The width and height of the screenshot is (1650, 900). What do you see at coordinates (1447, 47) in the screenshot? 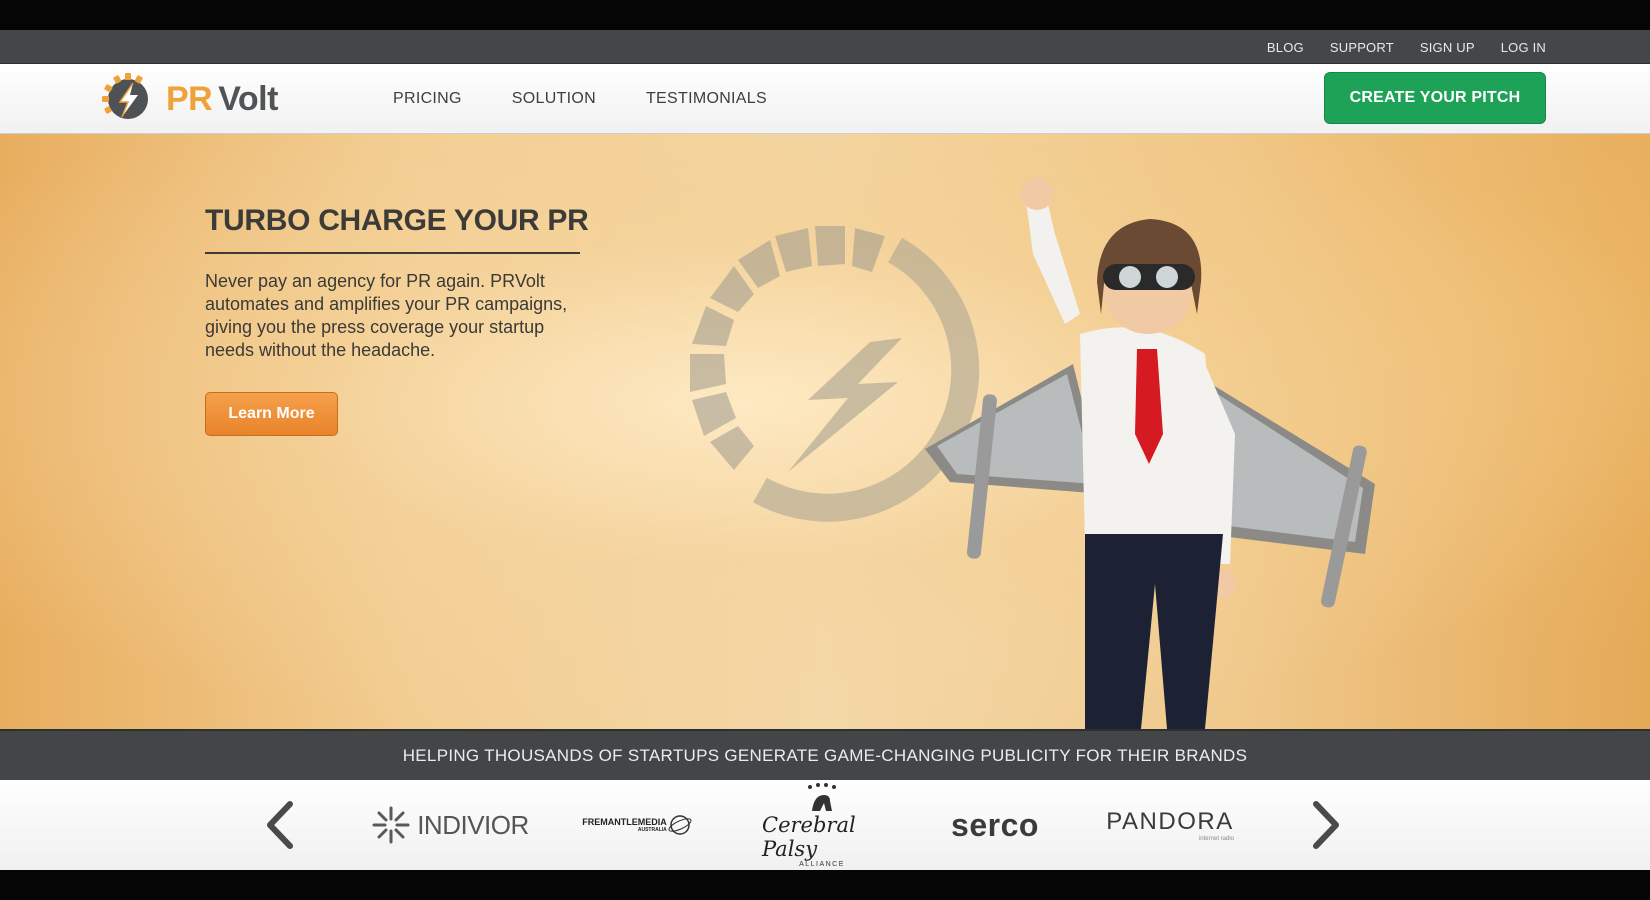
I see `sign-up-link: SIGN UP` at bounding box center [1447, 47].